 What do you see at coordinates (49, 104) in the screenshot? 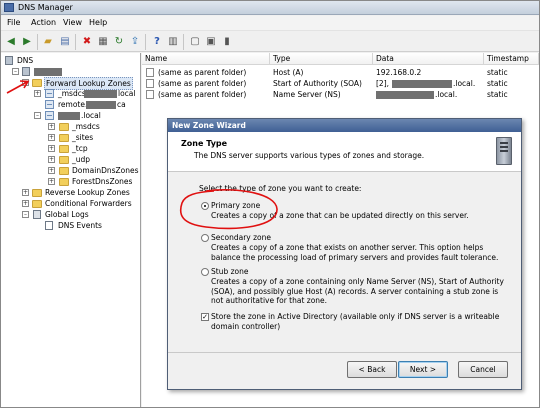
I see `zone-icon` at bounding box center [49, 104].